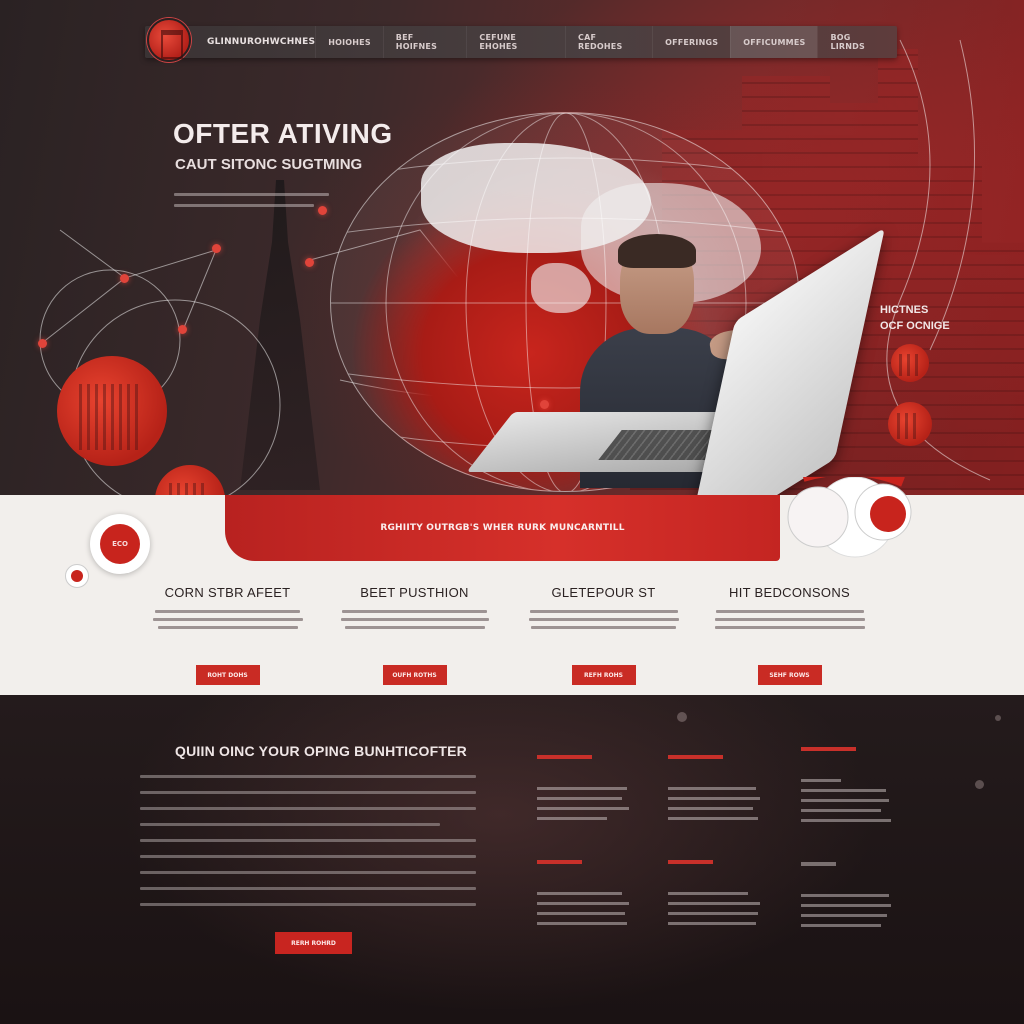  I want to click on nav-item-5: OFFERINGS, so click(691, 42).